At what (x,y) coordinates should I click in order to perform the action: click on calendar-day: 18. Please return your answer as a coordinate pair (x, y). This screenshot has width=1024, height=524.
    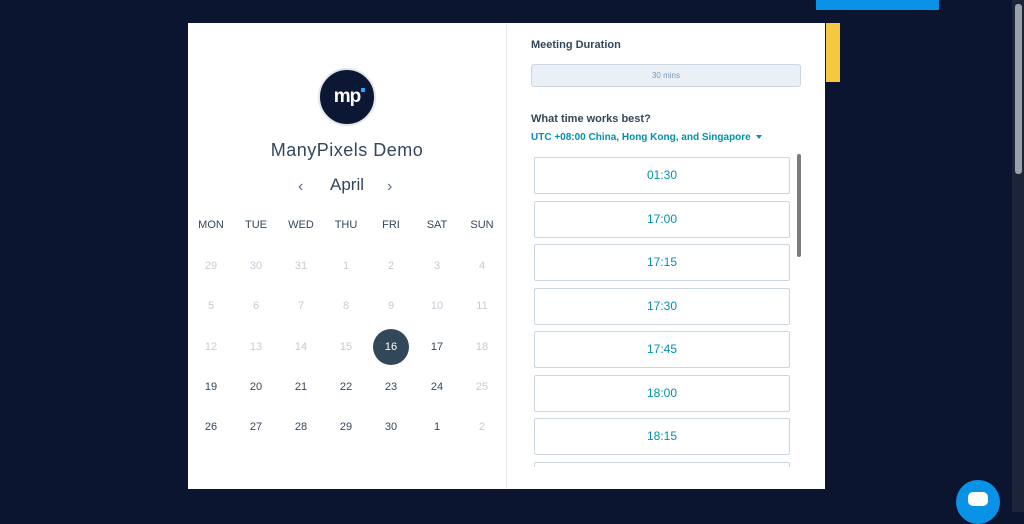
    Looking at the image, I should click on (482, 347).